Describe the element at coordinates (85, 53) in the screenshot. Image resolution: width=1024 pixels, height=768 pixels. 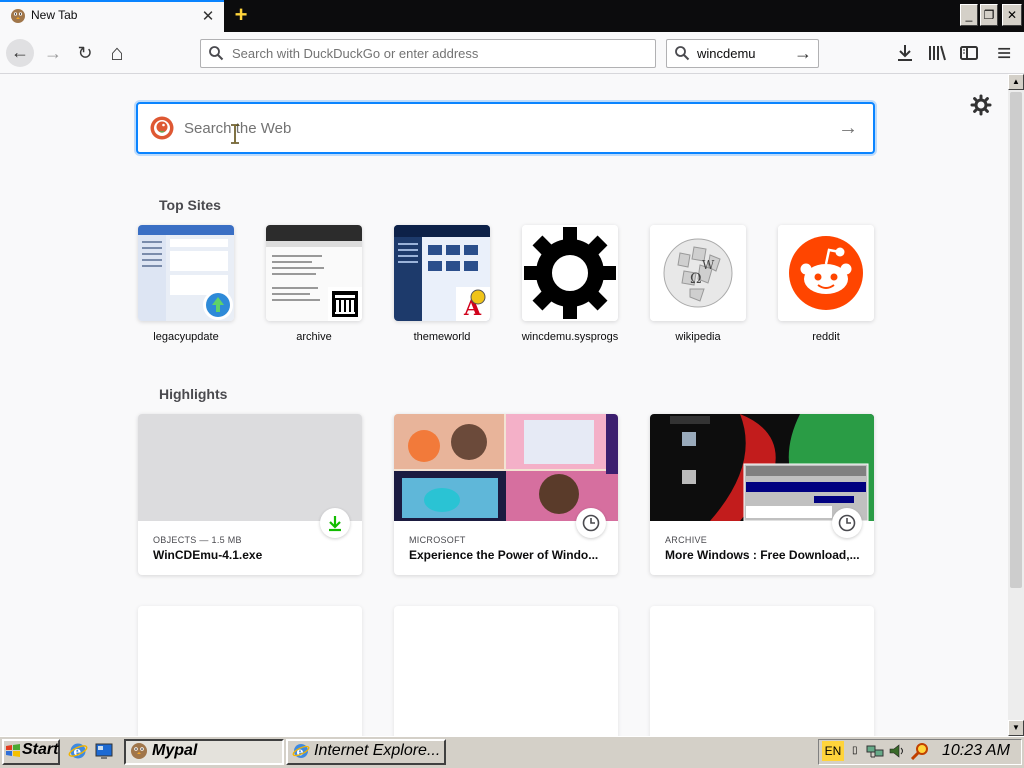
I see `reload-button: ↻` at that location.